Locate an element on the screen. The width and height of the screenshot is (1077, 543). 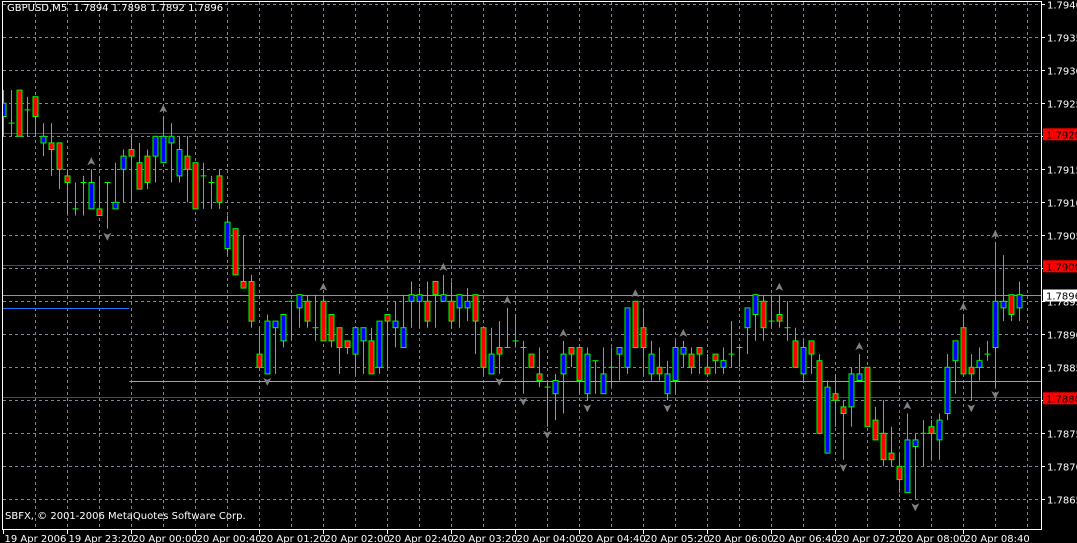
y-tick-label: 1.7870 is located at coordinates (1062, 467).